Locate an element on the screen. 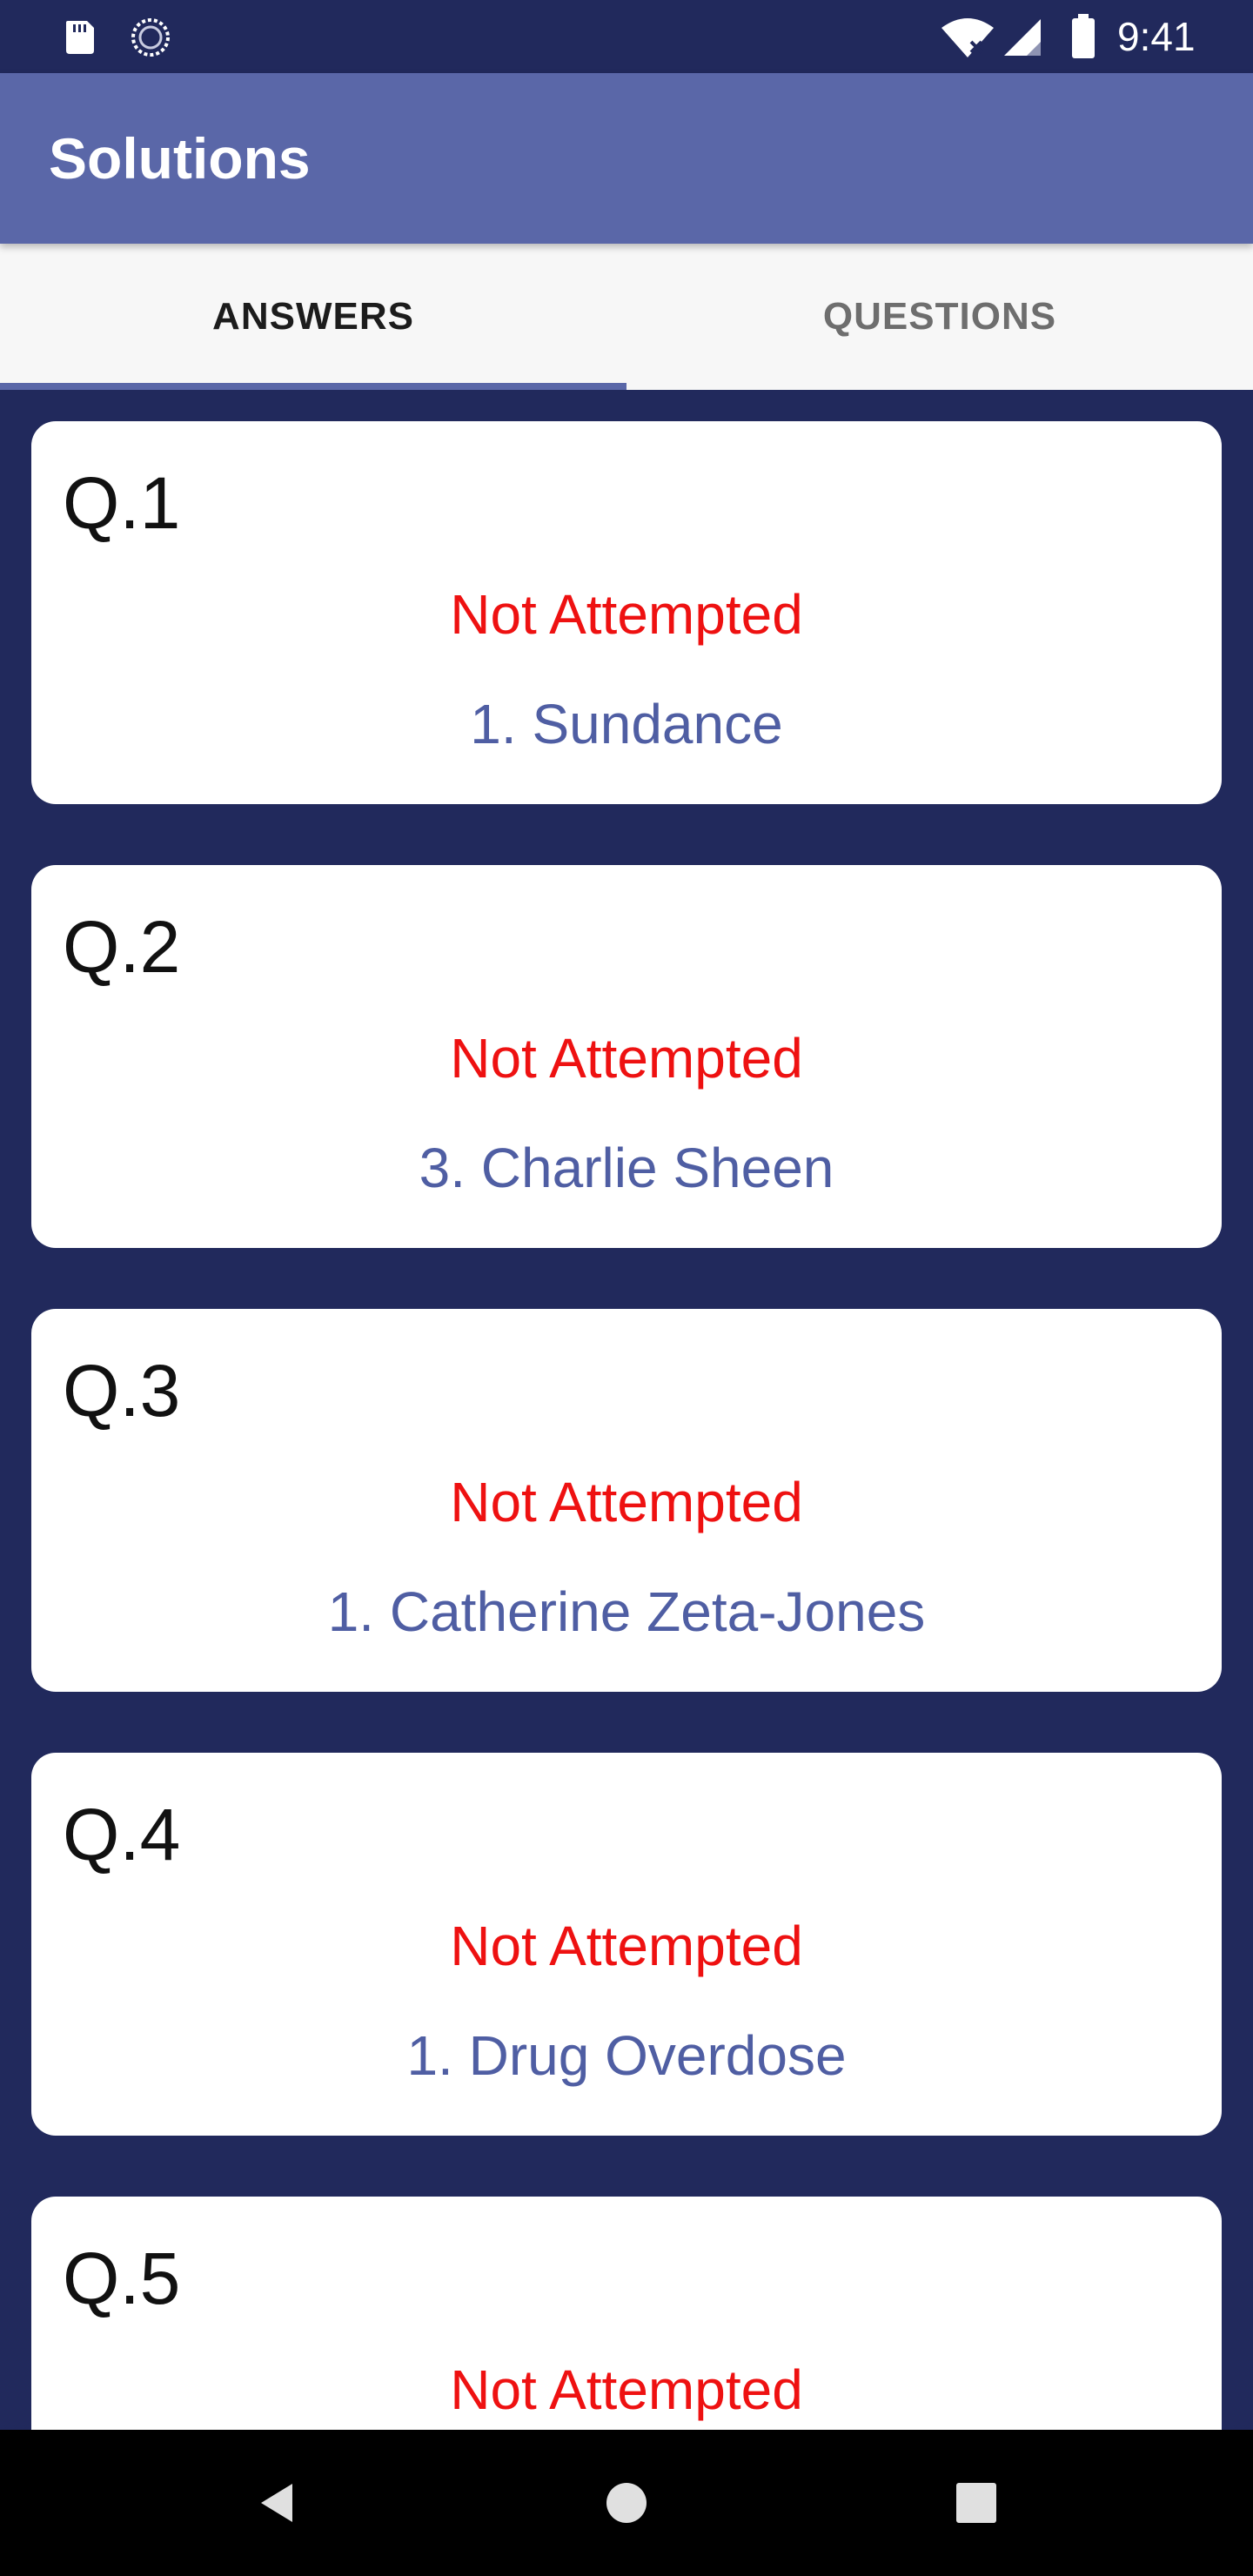 The image size is (1253, 2576). question-number: Q.5 is located at coordinates (122, 2278).